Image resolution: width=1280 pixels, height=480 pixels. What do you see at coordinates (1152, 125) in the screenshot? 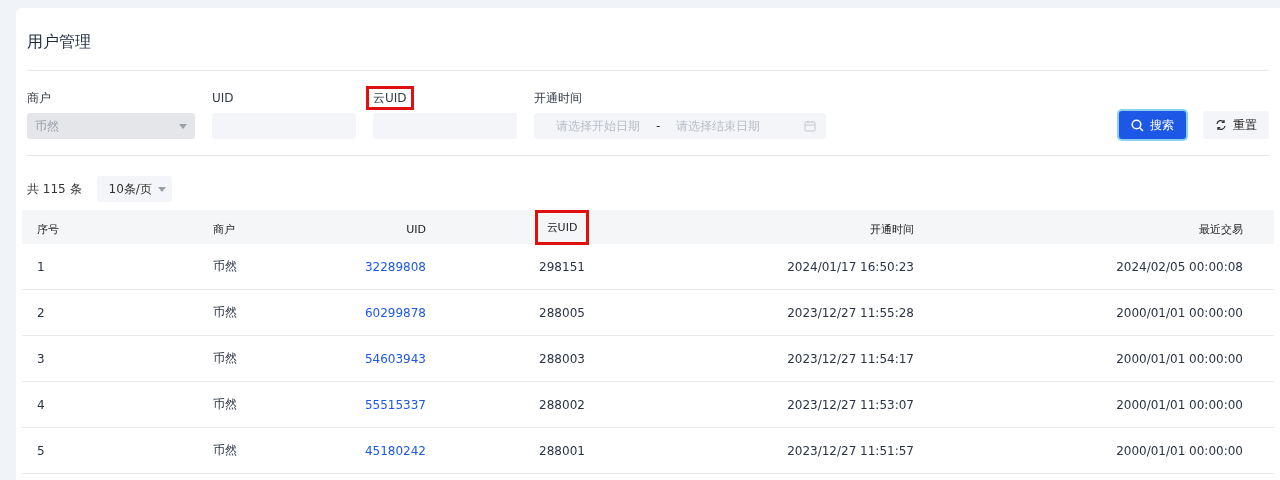
I see `search-button: 搜索` at bounding box center [1152, 125].